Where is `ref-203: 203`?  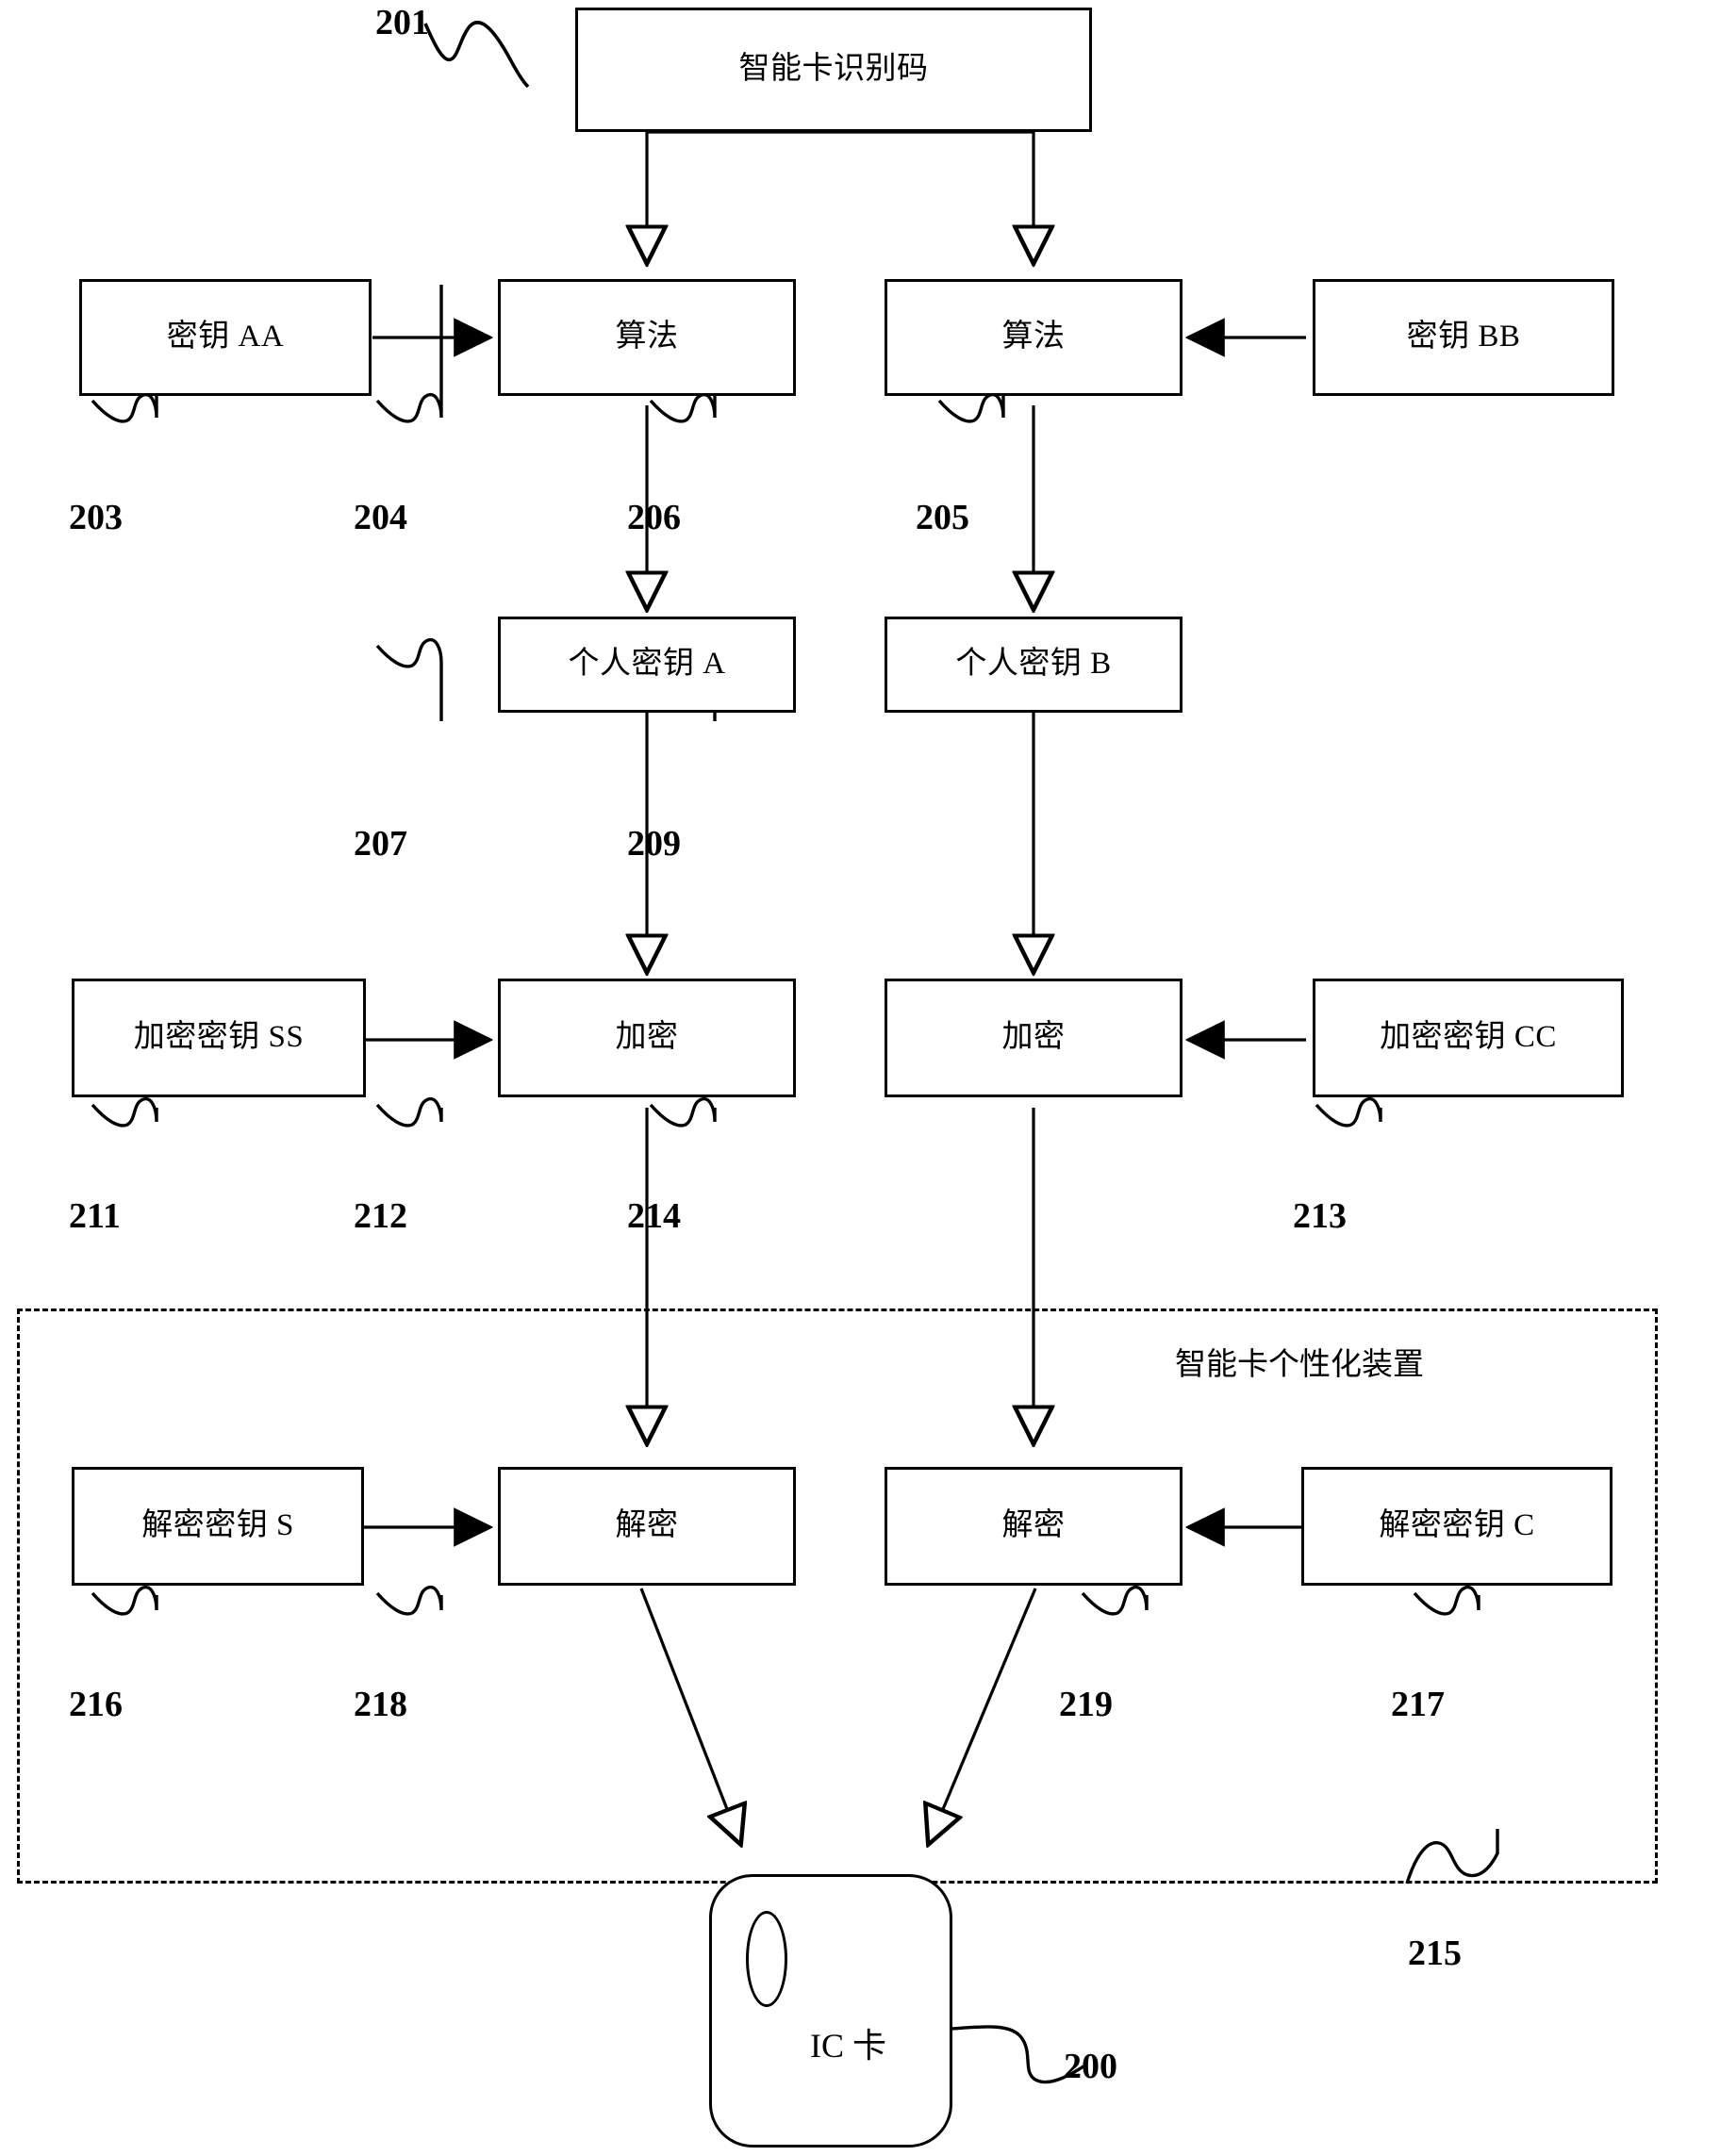
ref-203: 203 is located at coordinates (96, 517).